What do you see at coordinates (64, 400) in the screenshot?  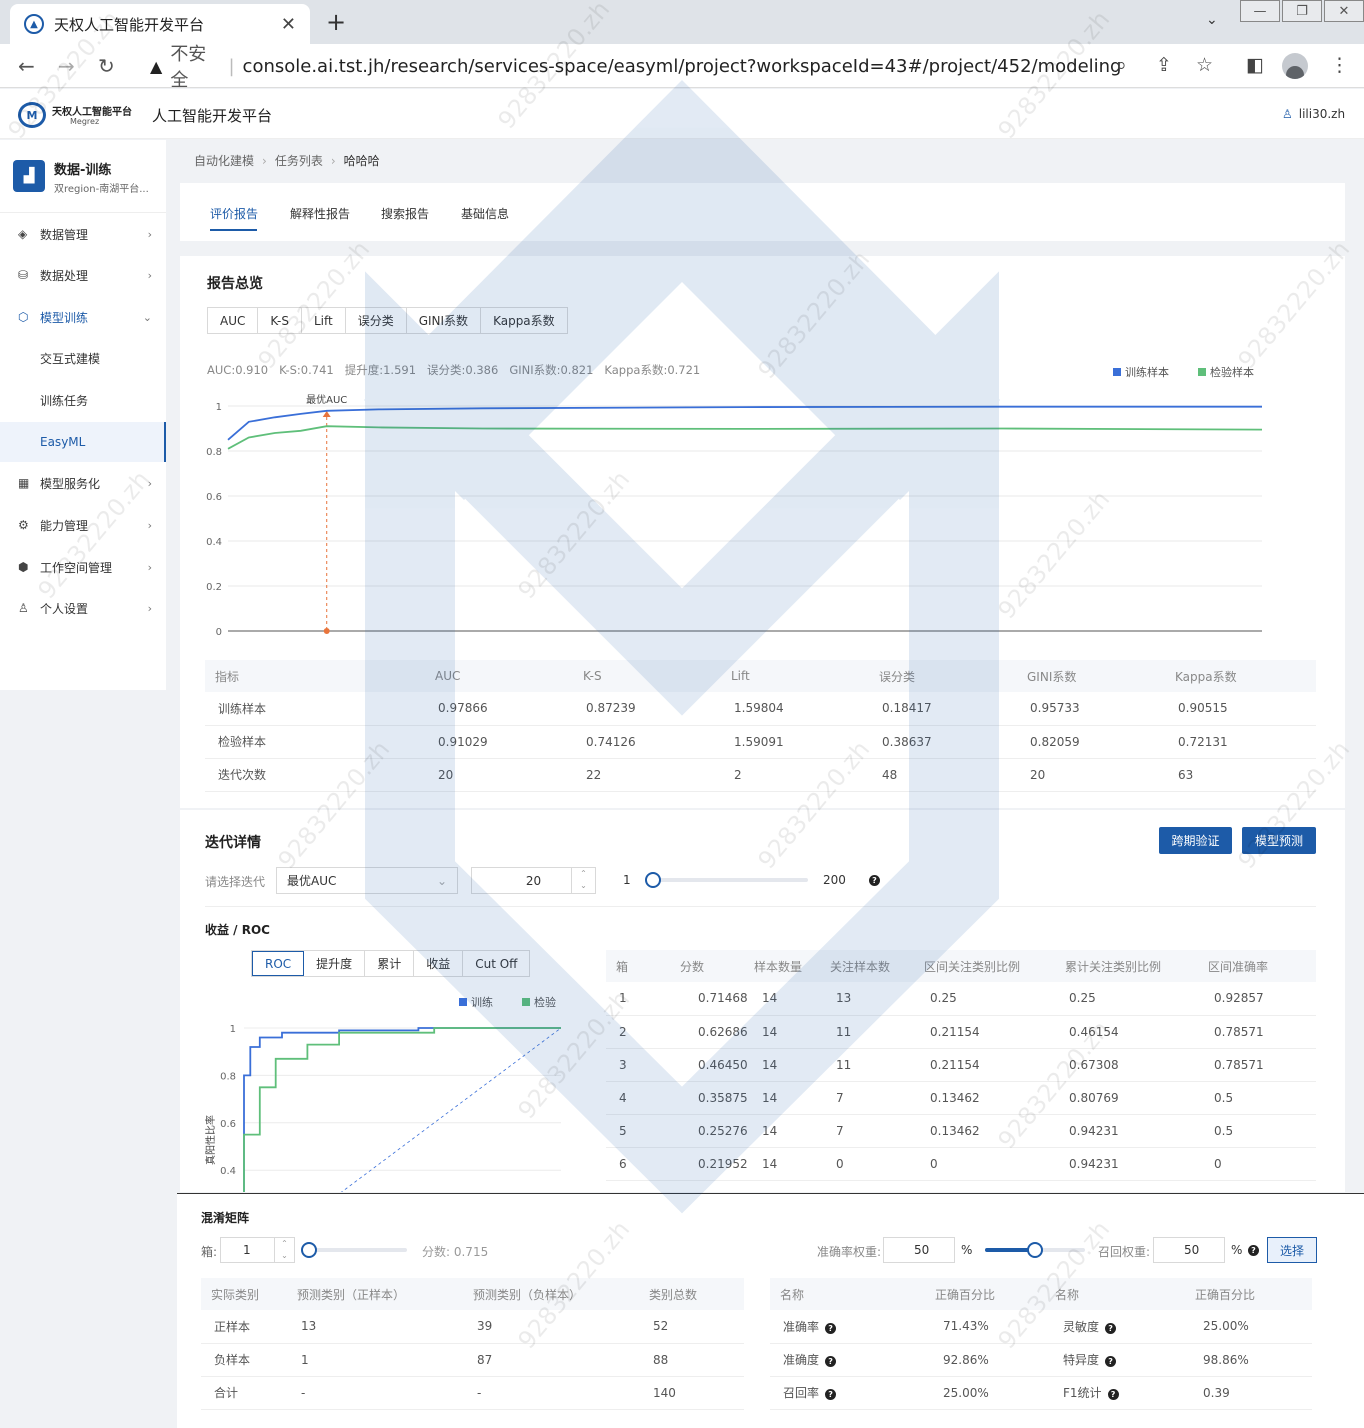 I see `sidebar-item-label: 训练任务` at bounding box center [64, 400].